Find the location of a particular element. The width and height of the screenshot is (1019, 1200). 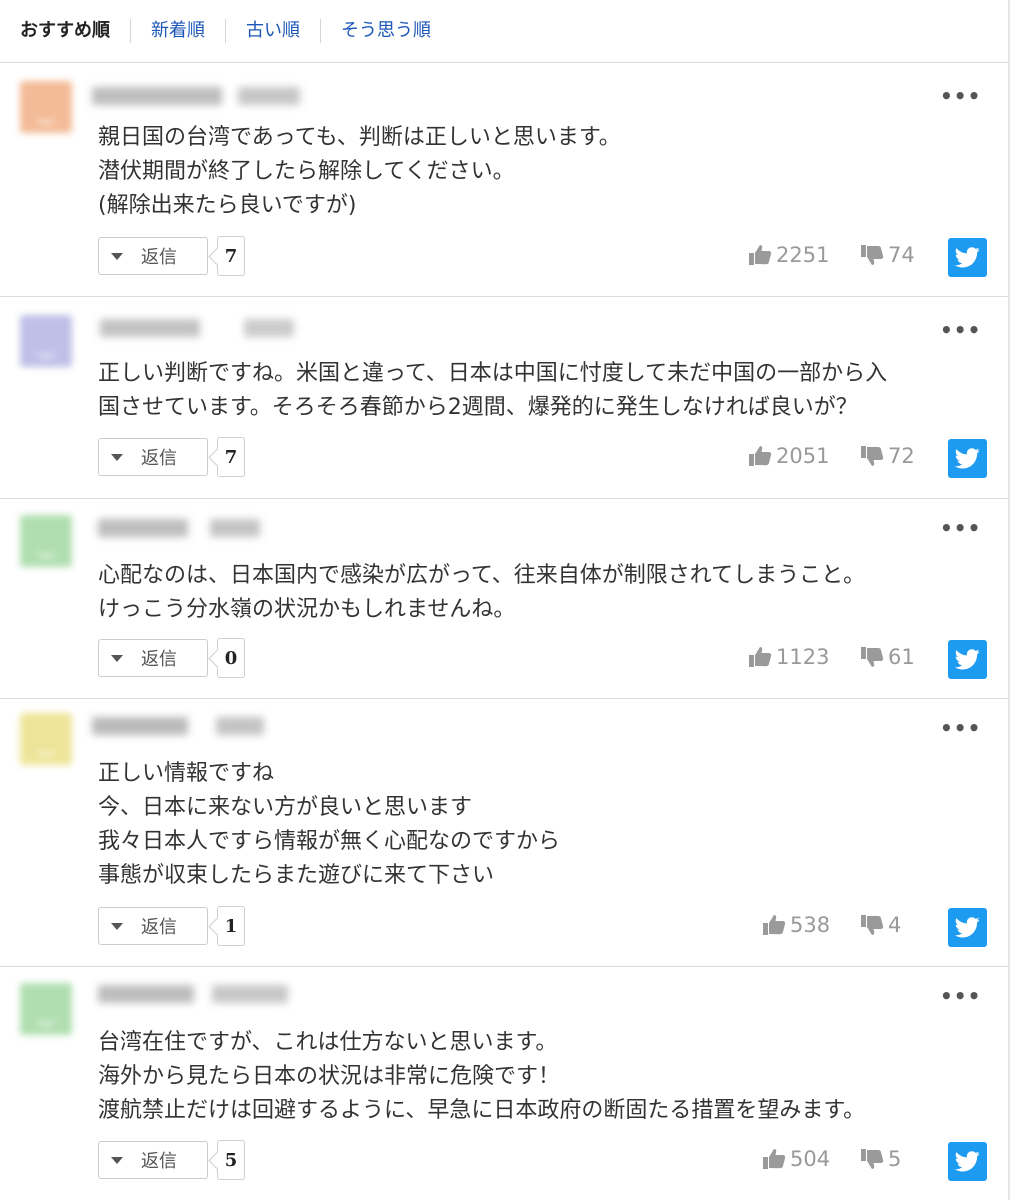

sort-tabs: おすすめ順 新着順 古い順 そう思う順 is located at coordinates (504, 31).